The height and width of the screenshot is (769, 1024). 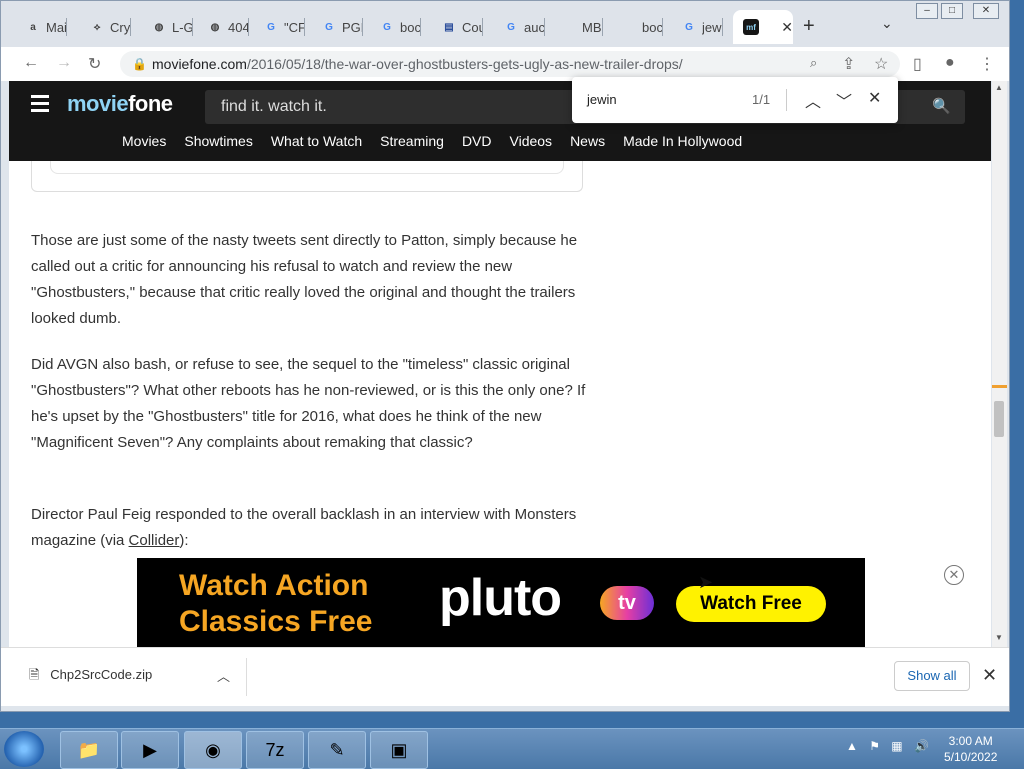 I want to click on show-all-button: Show all, so click(x=932, y=676).